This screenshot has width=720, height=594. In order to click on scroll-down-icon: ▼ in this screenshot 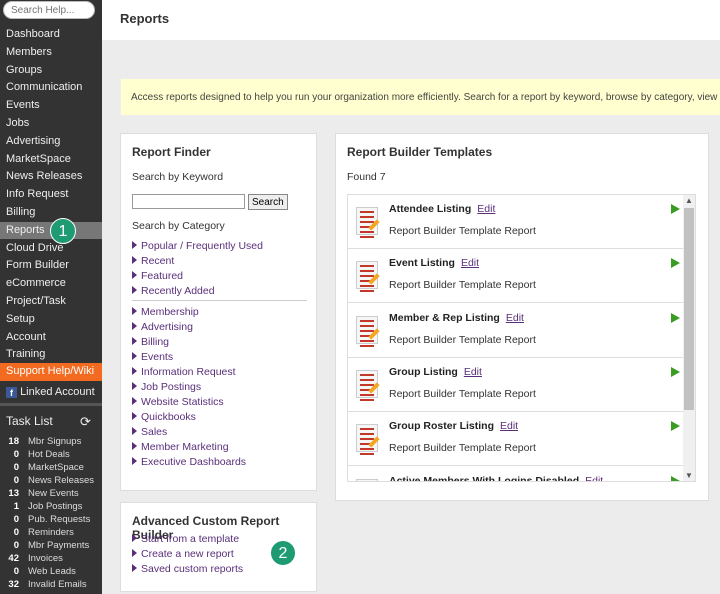, I will do `click(689, 475)`.